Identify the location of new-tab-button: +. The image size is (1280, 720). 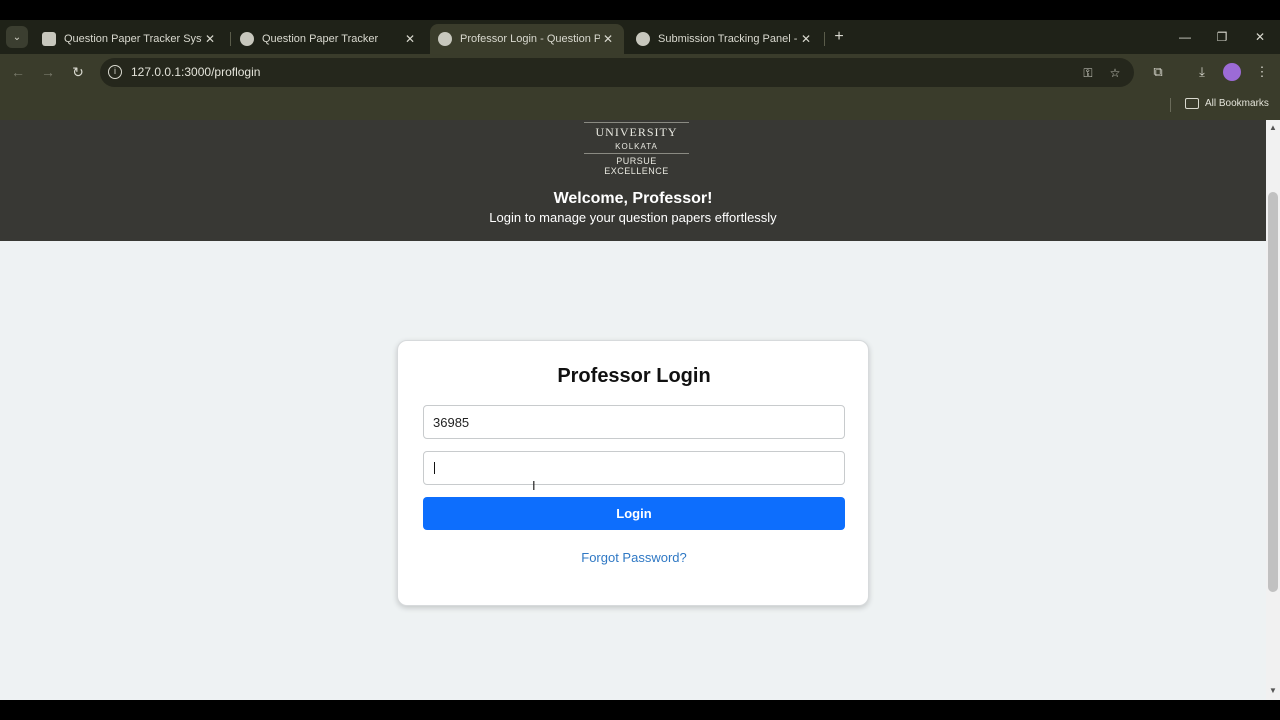
(839, 37).